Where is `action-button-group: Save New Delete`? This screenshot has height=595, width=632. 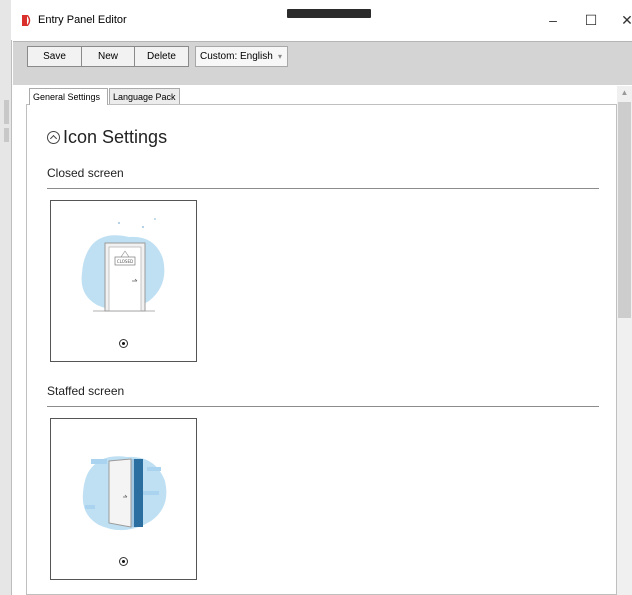
action-button-group: Save New Delete is located at coordinates (108, 56).